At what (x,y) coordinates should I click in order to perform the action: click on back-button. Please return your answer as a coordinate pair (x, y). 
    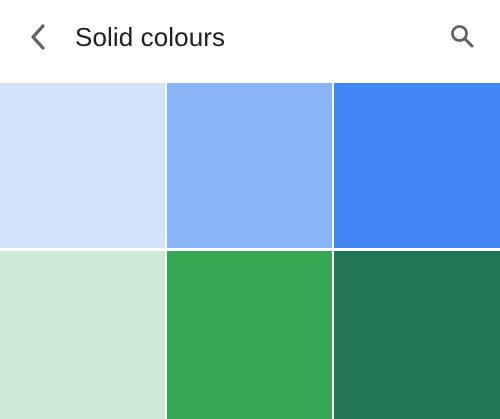
    Looking at the image, I should click on (38, 37).